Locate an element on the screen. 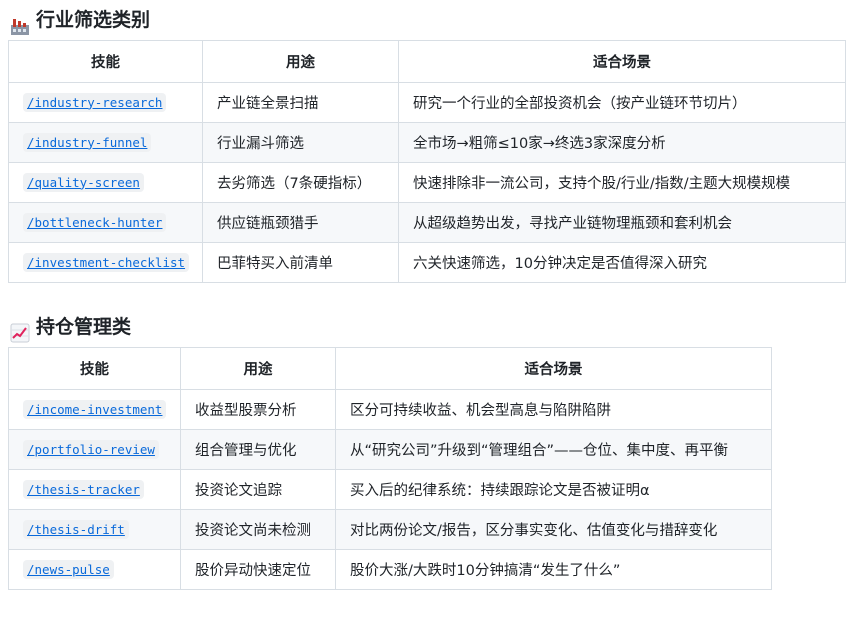 The image size is (853, 622). scenario-cell: 从“研究公司”升级到“管理组合”——仓位、集中度、再平衡 is located at coordinates (553, 449).